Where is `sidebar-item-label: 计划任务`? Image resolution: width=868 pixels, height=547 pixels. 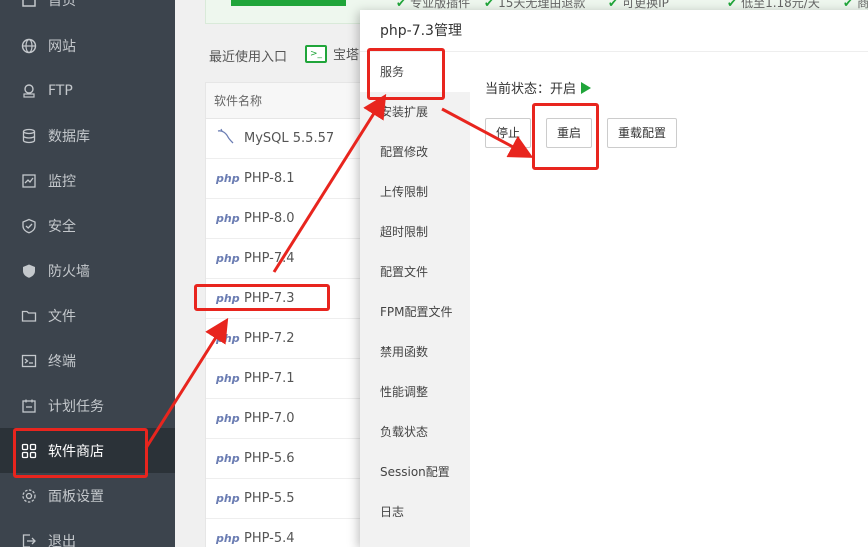
sidebar-item-label: 计划任务 is located at coordinates (76, 406).